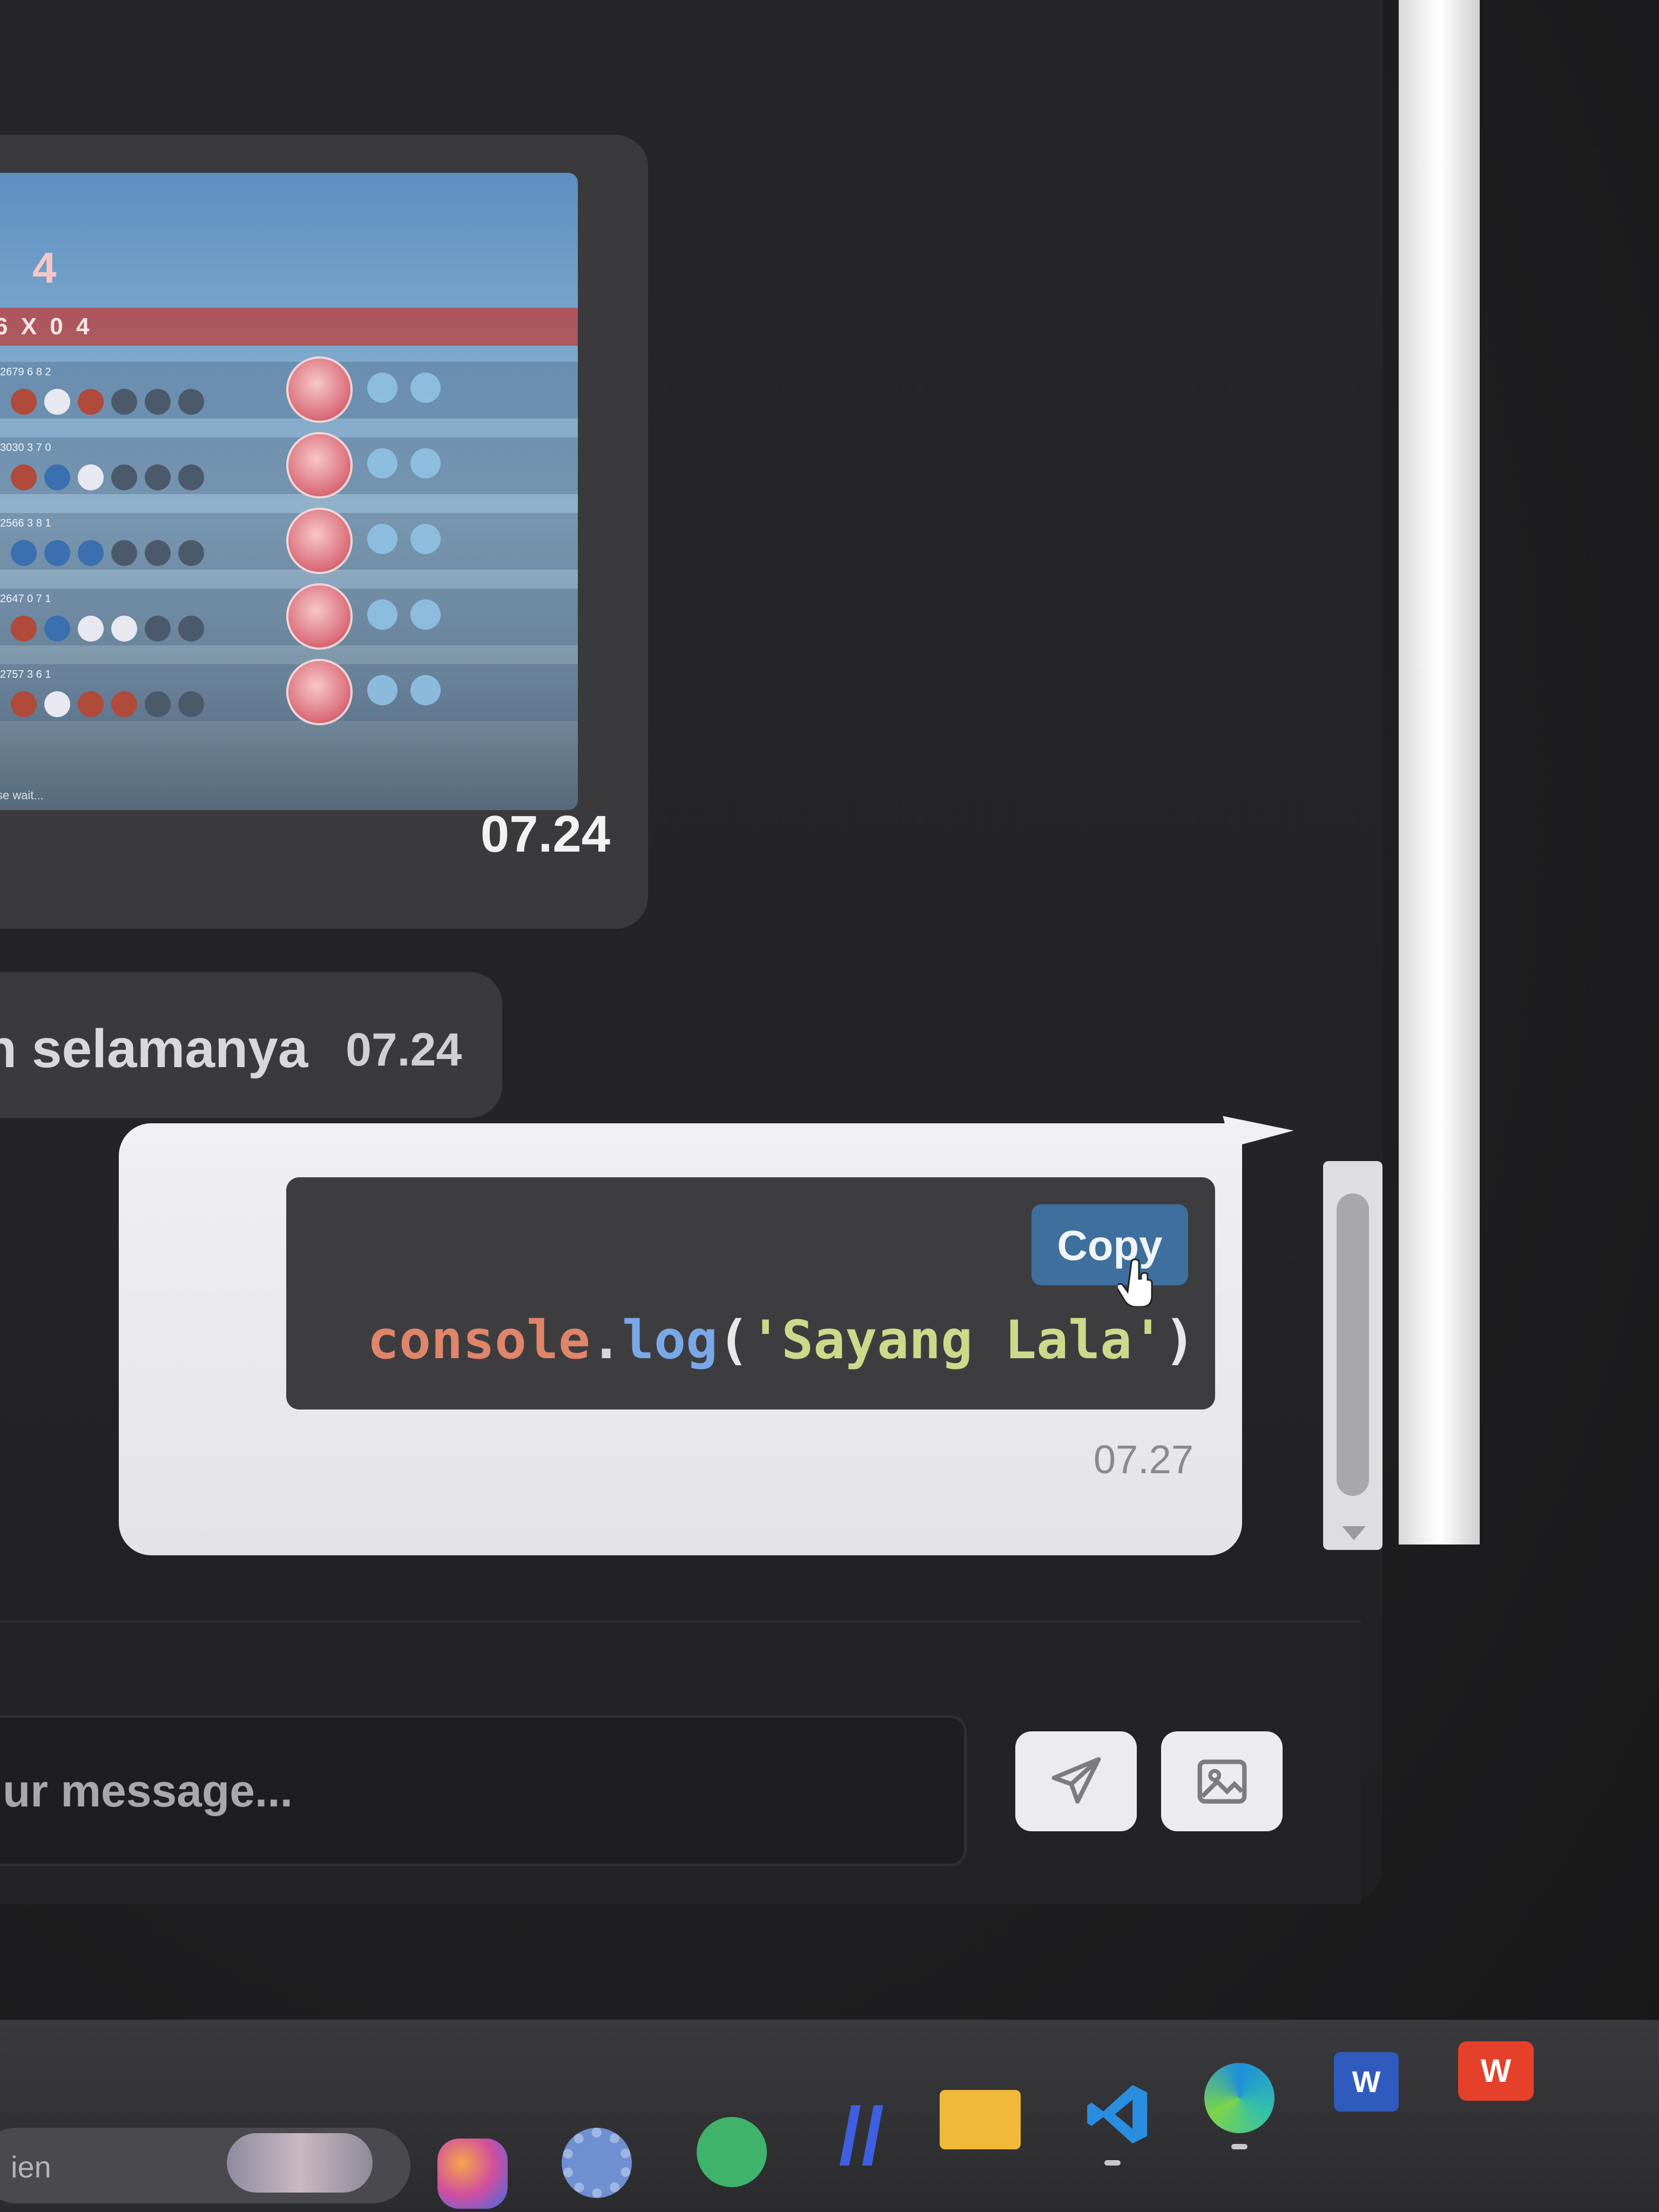 This screenshot has width=1659, height=2212. I want to click on chat-scrollbar, so click(1352, 1355).